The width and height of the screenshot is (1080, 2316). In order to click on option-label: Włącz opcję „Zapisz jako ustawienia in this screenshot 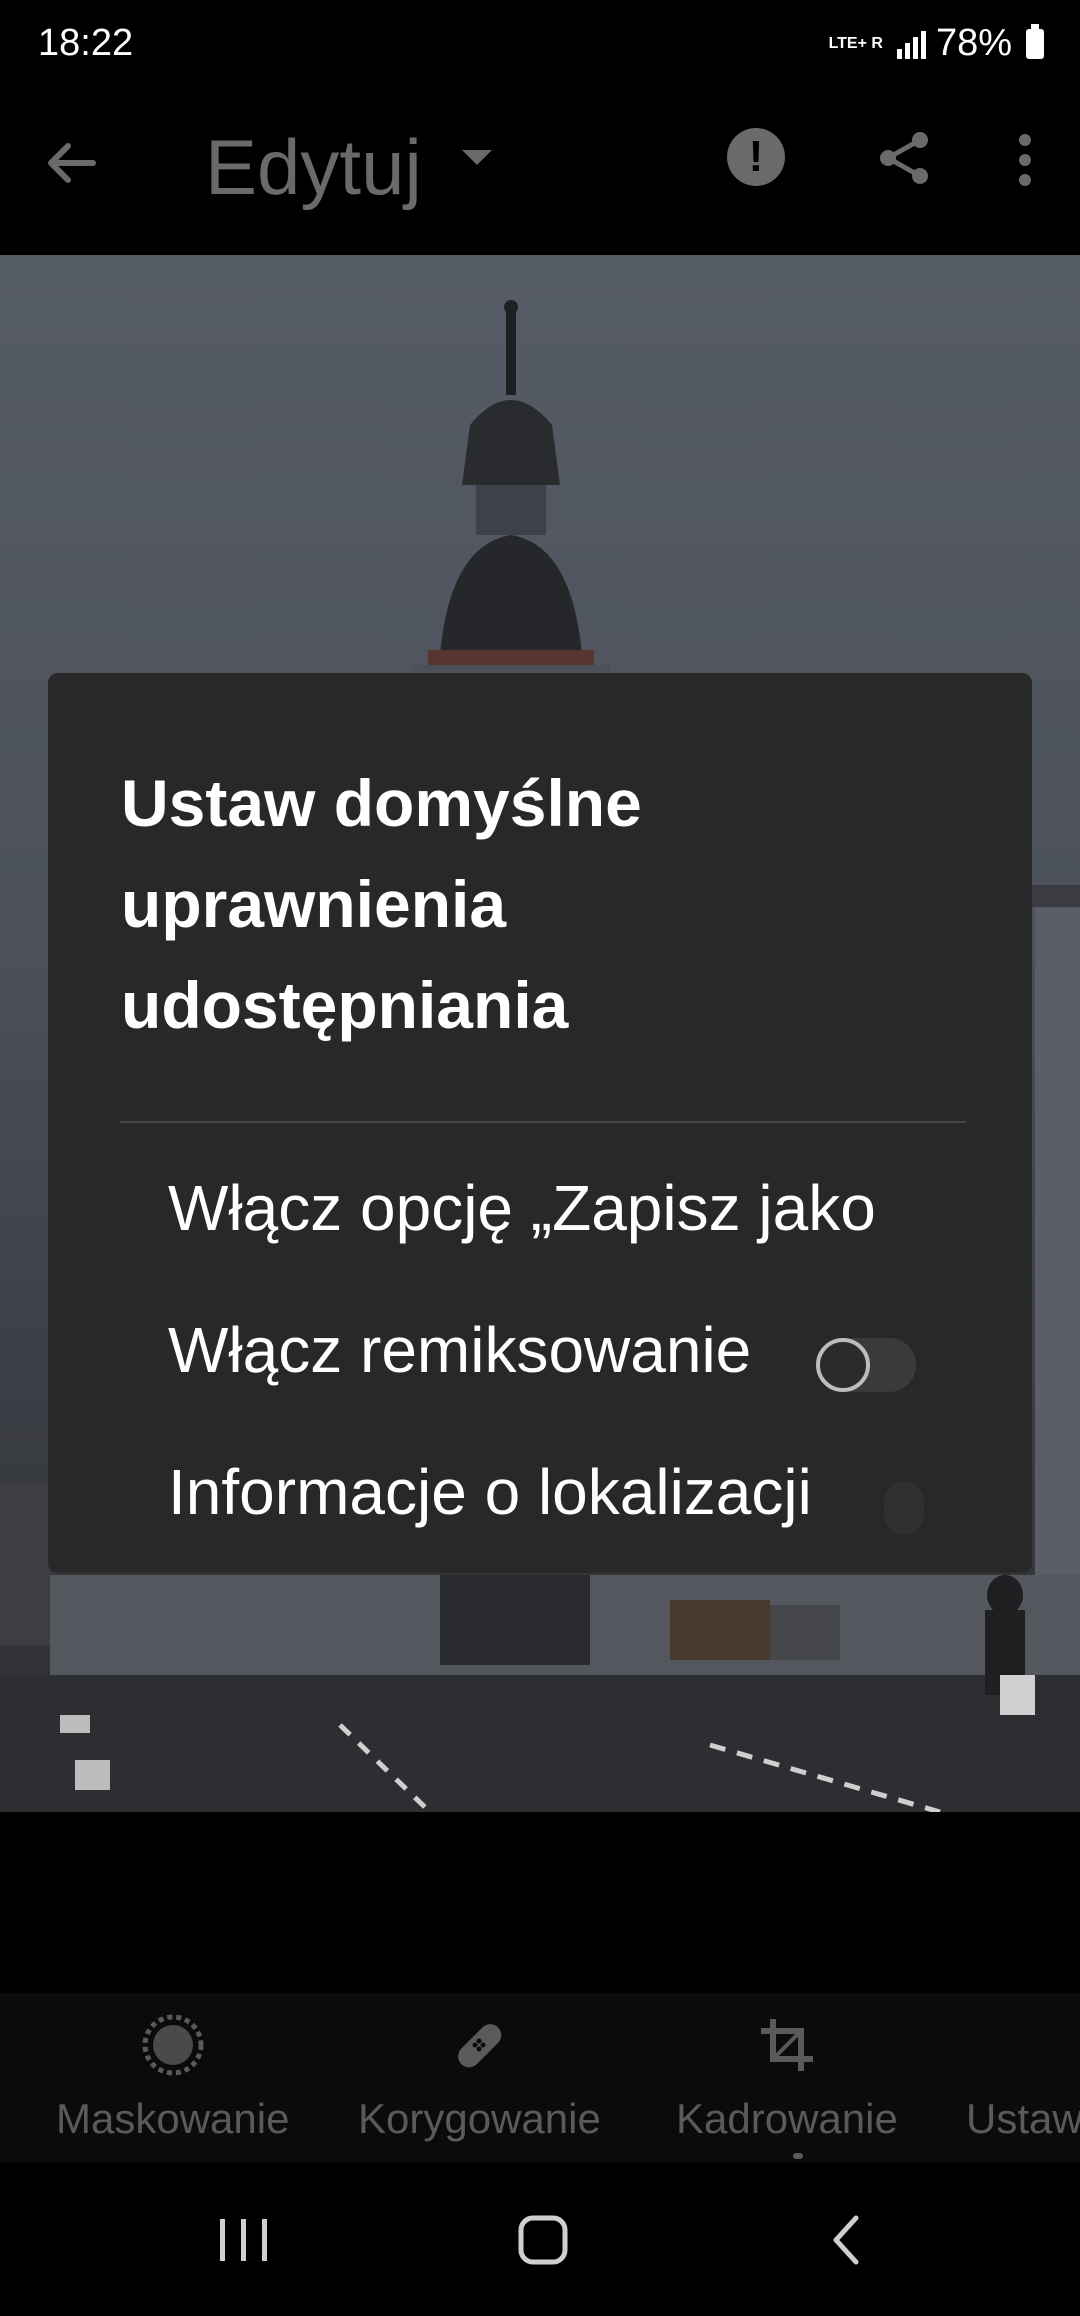, I will do `click(522, 1225)`.